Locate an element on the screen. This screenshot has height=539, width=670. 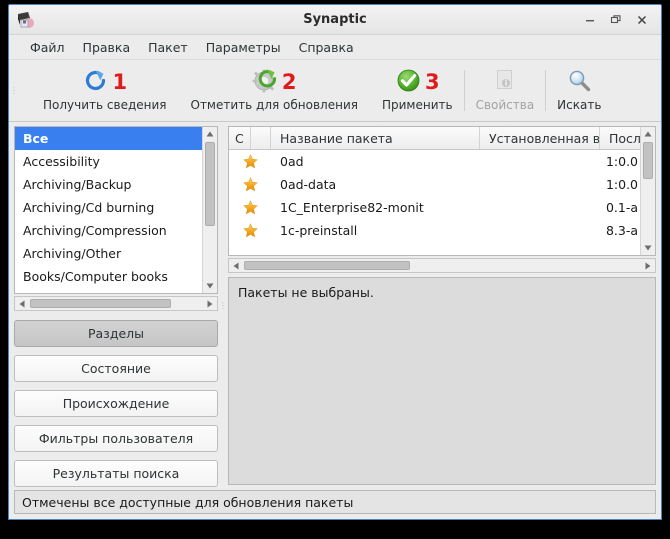
menu-bar: Файл Правка Пакет Параметры Справка is located at coordinates (335, 47).